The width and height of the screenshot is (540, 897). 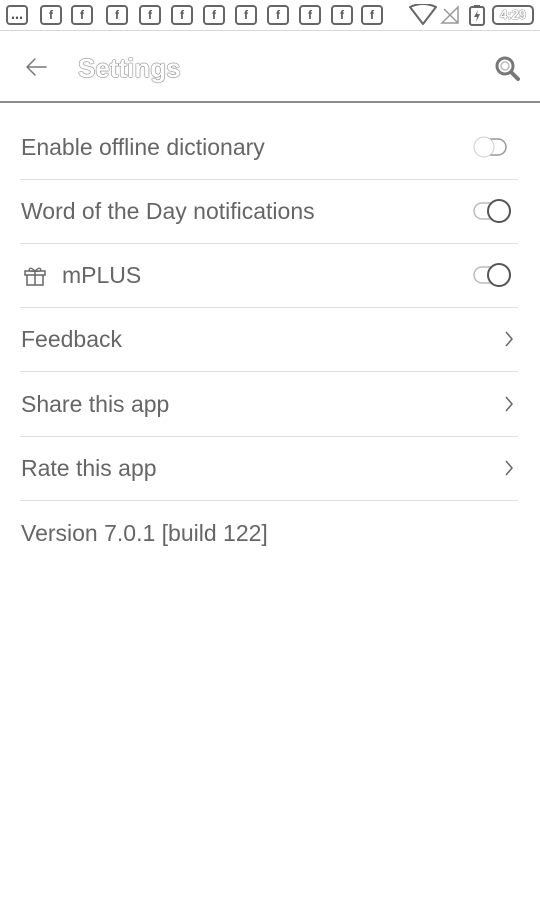 I want to click on word-of-the-day-toggle, so click(x=492, y=211).